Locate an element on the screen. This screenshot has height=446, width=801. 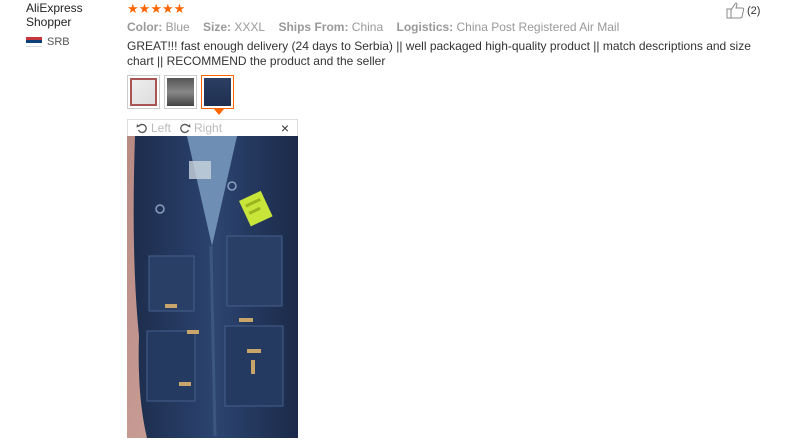
active-indicator is located at coordinates (219, 112).